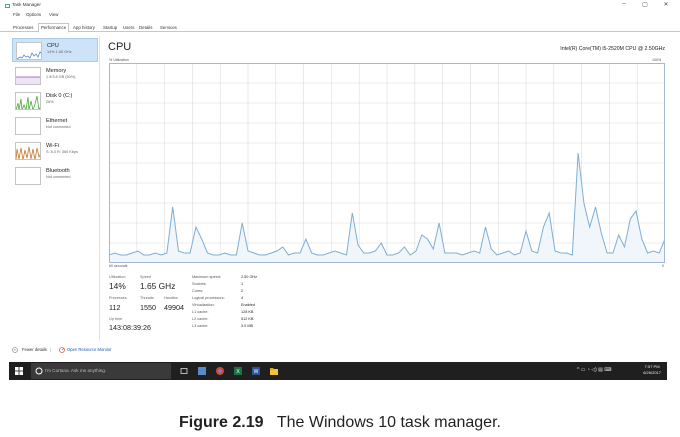  What do you see at coordinates (119, 60) in the screenshot?
I see `y-axis-label: % Utilization` at bounding box center [119, 60].